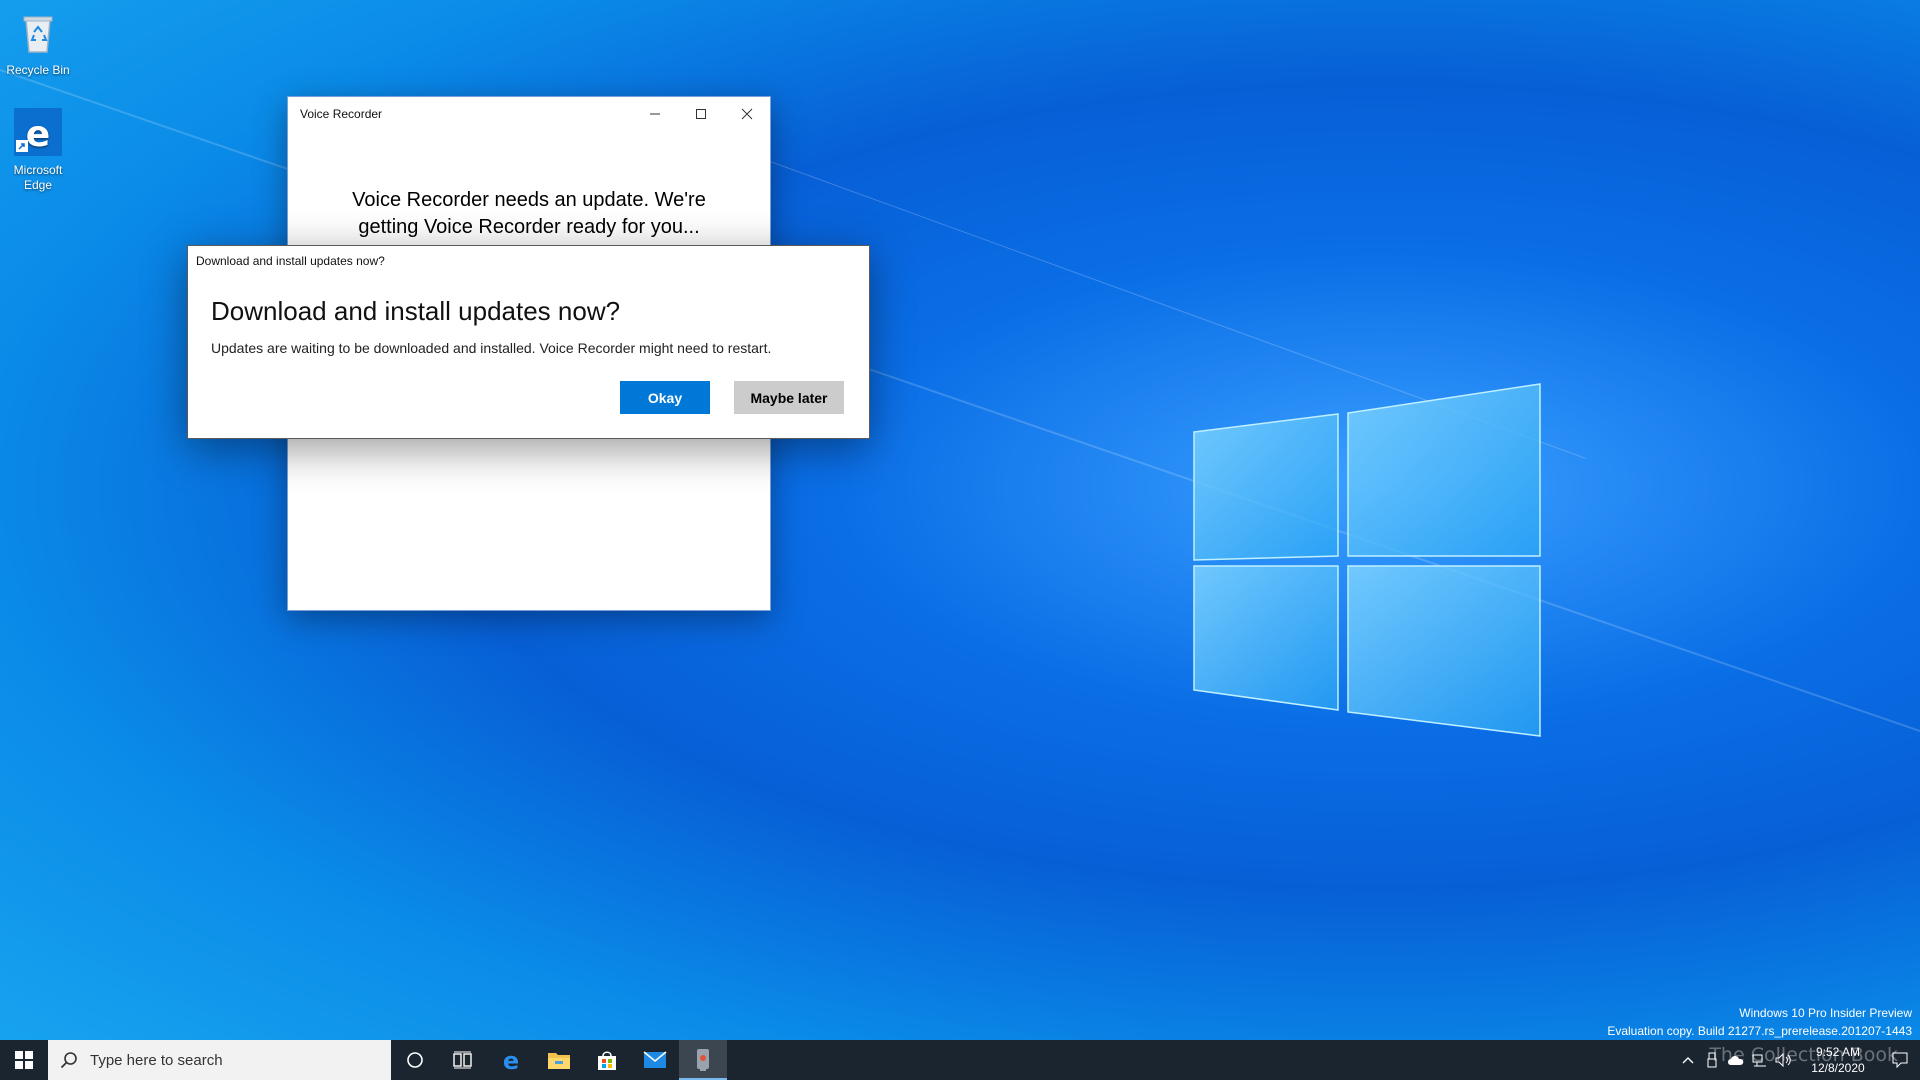  What do you see at coordinates (1367, 560) in the screenshot?
I see `windows-logo-wallpaper` at bounding box center [1367, 560].